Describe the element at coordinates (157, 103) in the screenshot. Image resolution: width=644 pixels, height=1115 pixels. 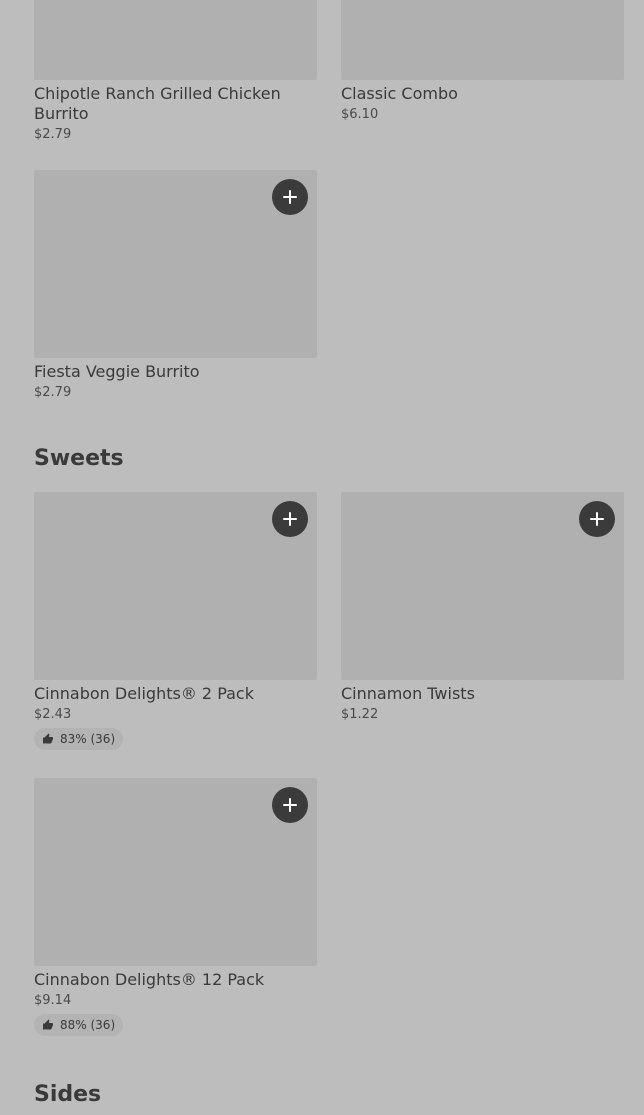
I see `item-name: Chipotle Ranch Grilled Chicken Burrito` at that location.